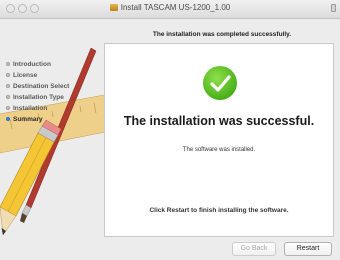 This screenshot has height=260, width=340. Describe the element at coordinates (308, 249) in the screenshot. I see `restart-button: Restart` at that location.